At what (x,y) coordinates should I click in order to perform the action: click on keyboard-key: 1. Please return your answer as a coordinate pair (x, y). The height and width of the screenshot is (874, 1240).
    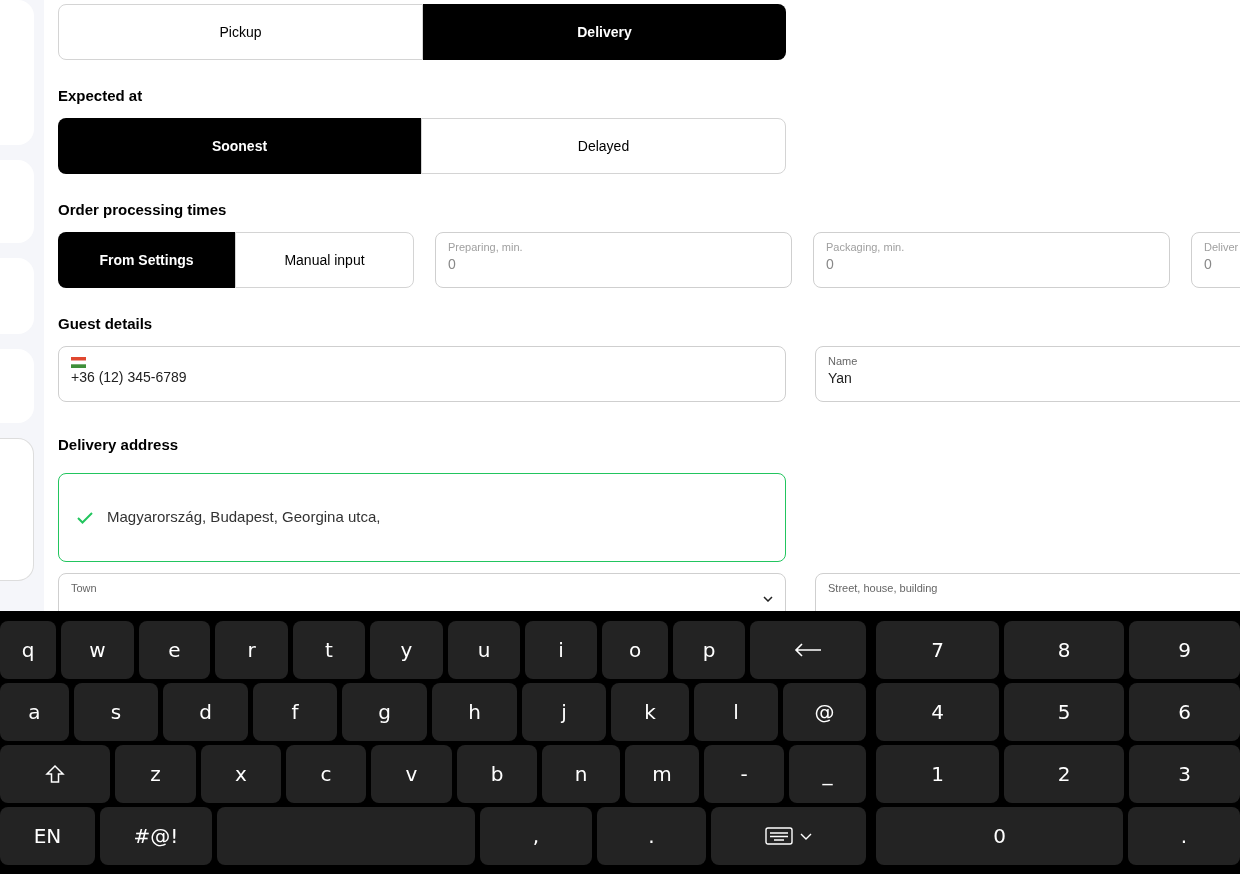
    Looking at the image, I should click on (937, 774).